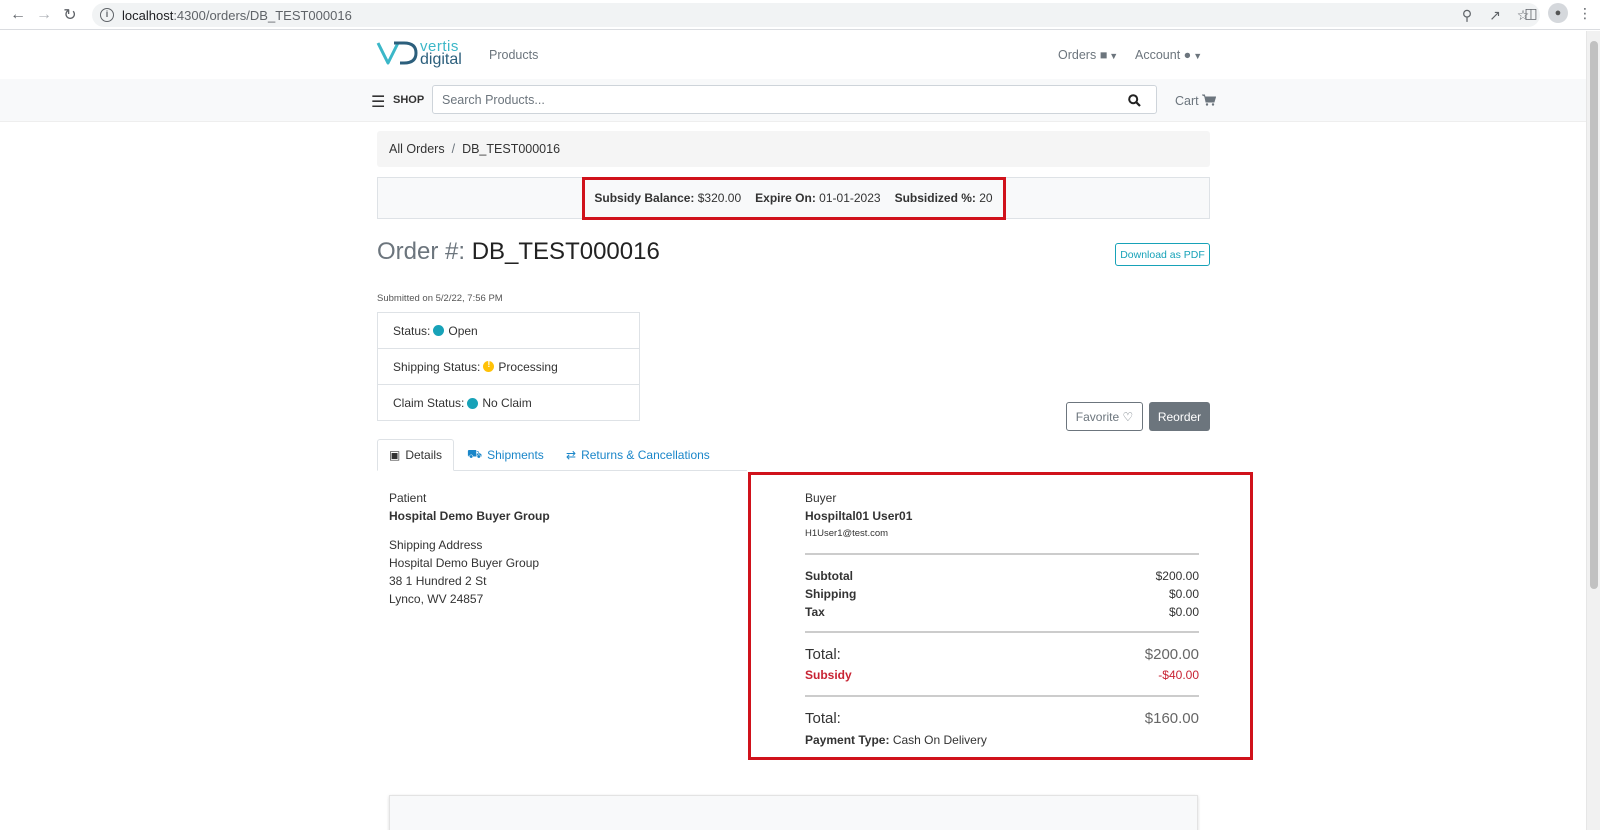  Describe the element at coordinates (469, 516) in the screenshot. I see `patient-name: Hospital Demo Buyer Group` at that location.